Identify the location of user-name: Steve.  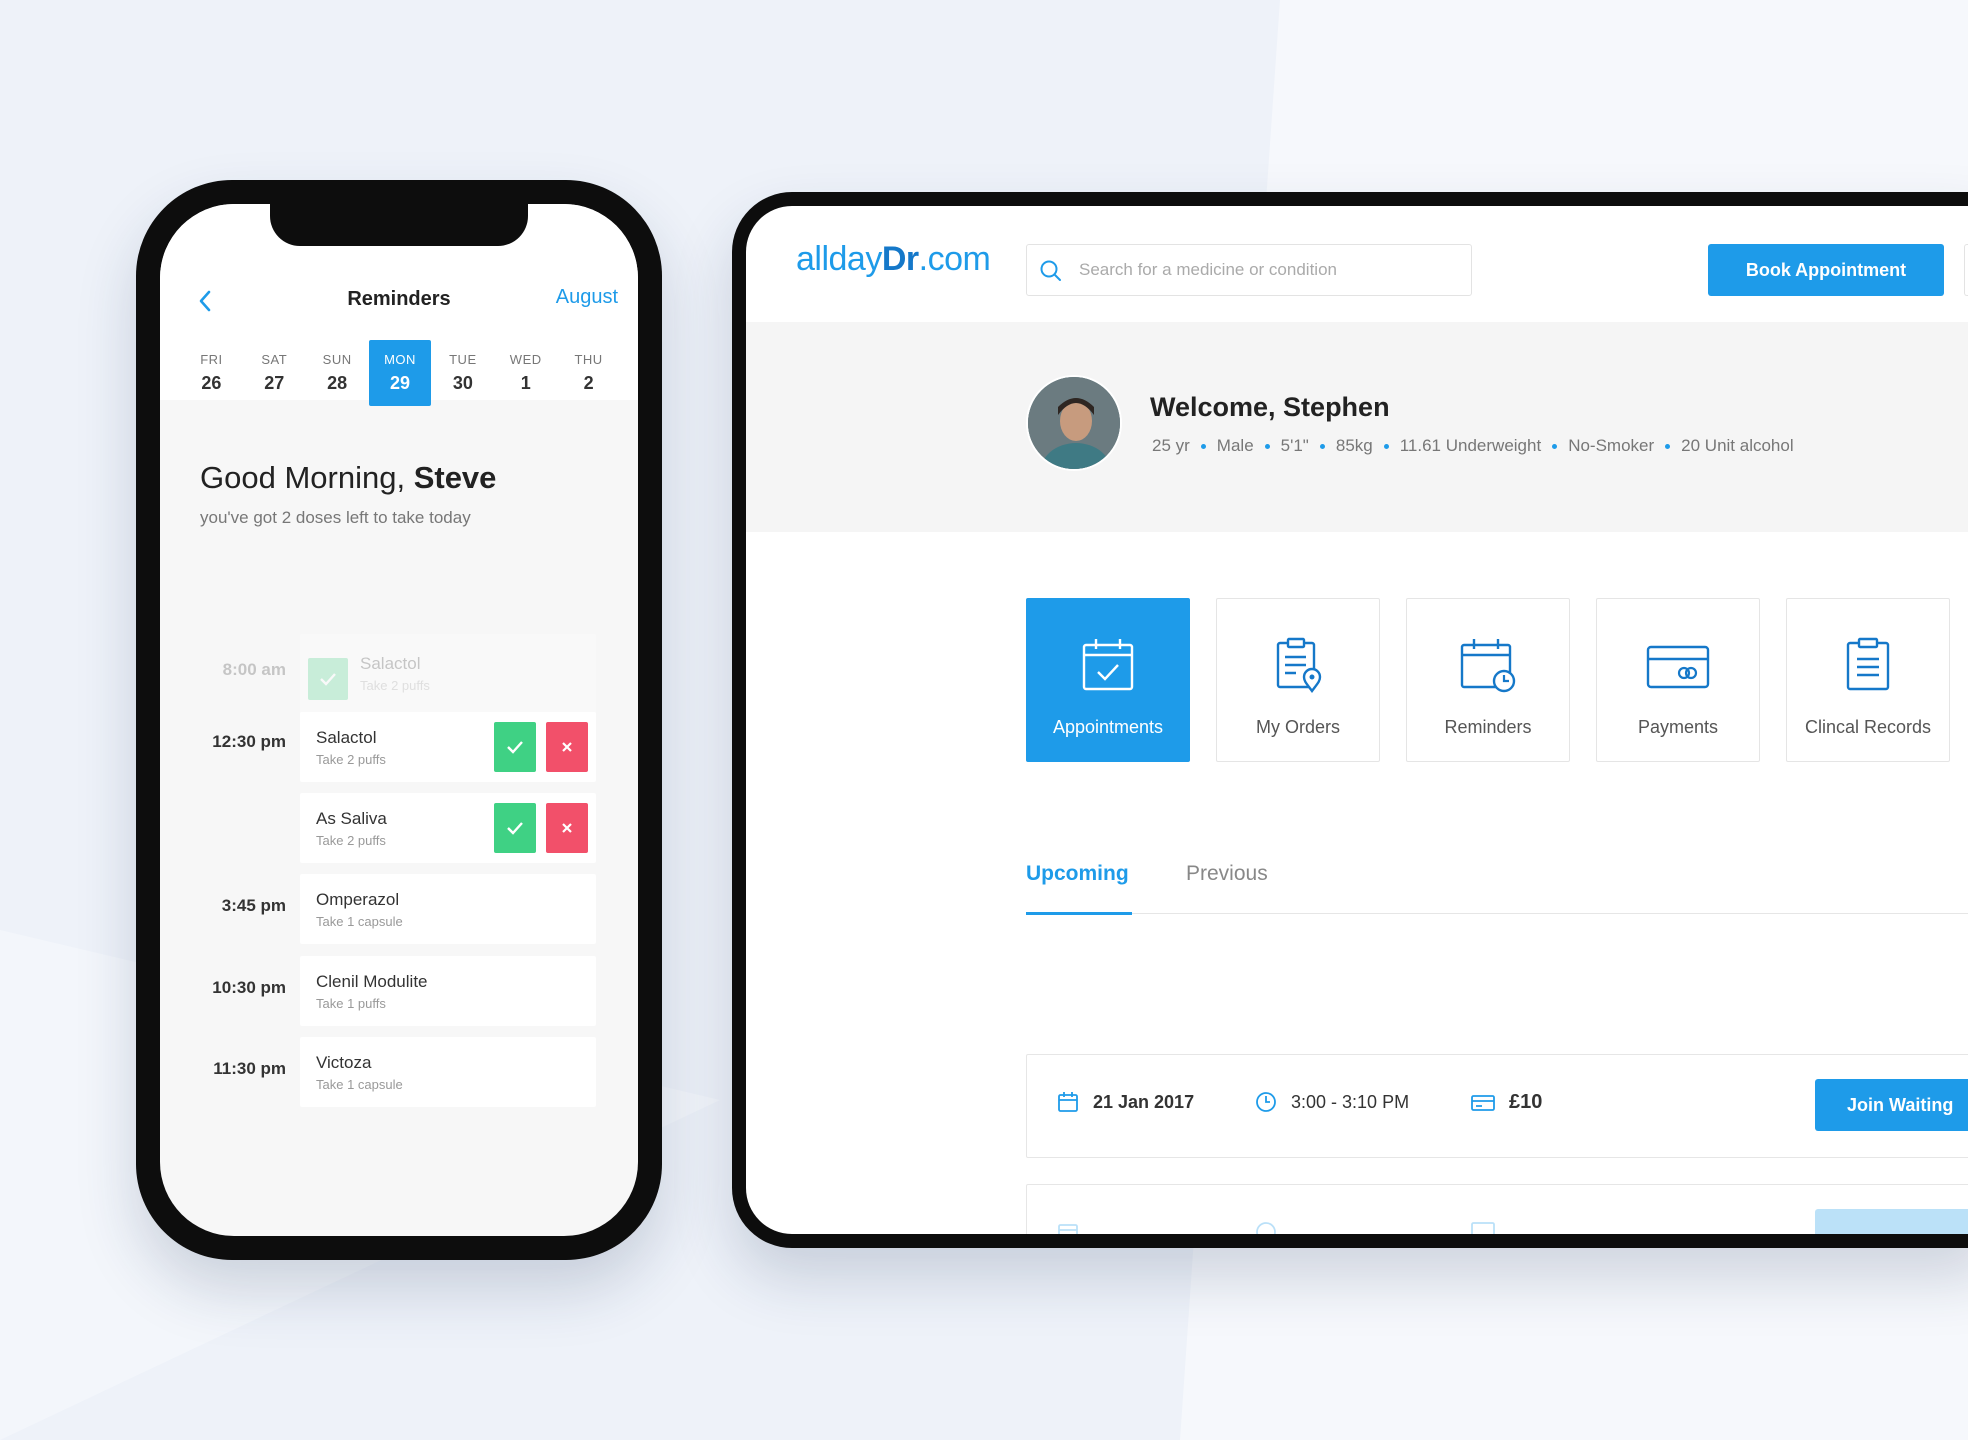
(455, 477).